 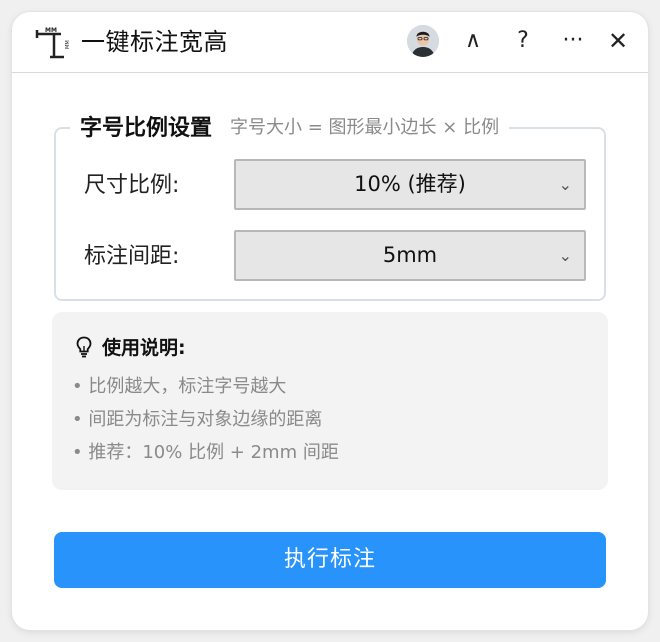 I want to click on instructions-header: 使用说明:, so click(x=131, y=346).